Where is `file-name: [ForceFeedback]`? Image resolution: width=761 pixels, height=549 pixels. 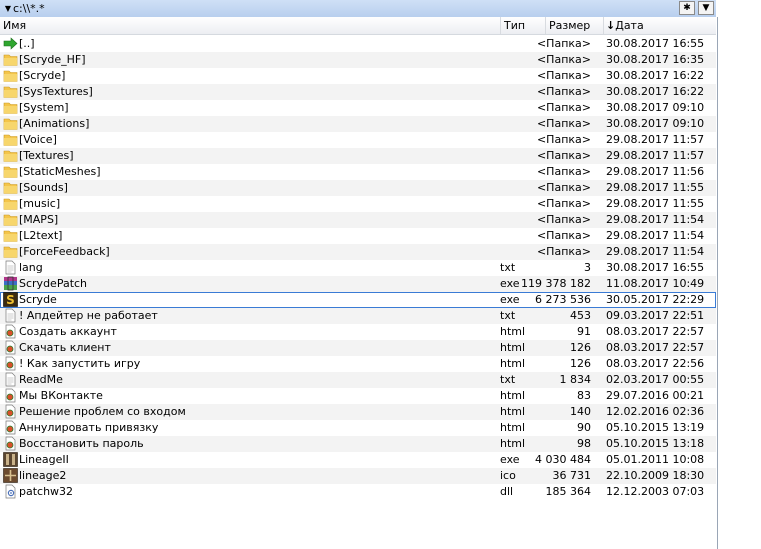
file-name: [ForceFeedback] is located at coordinates (64, 251).